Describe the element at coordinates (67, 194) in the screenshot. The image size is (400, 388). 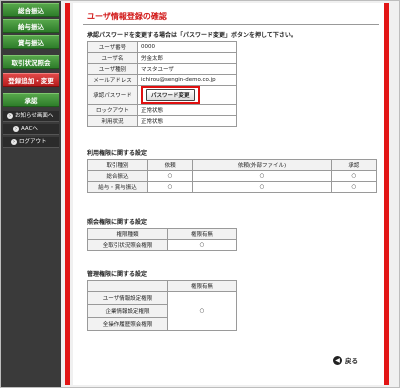
I see `left-accent-bar` at that location.